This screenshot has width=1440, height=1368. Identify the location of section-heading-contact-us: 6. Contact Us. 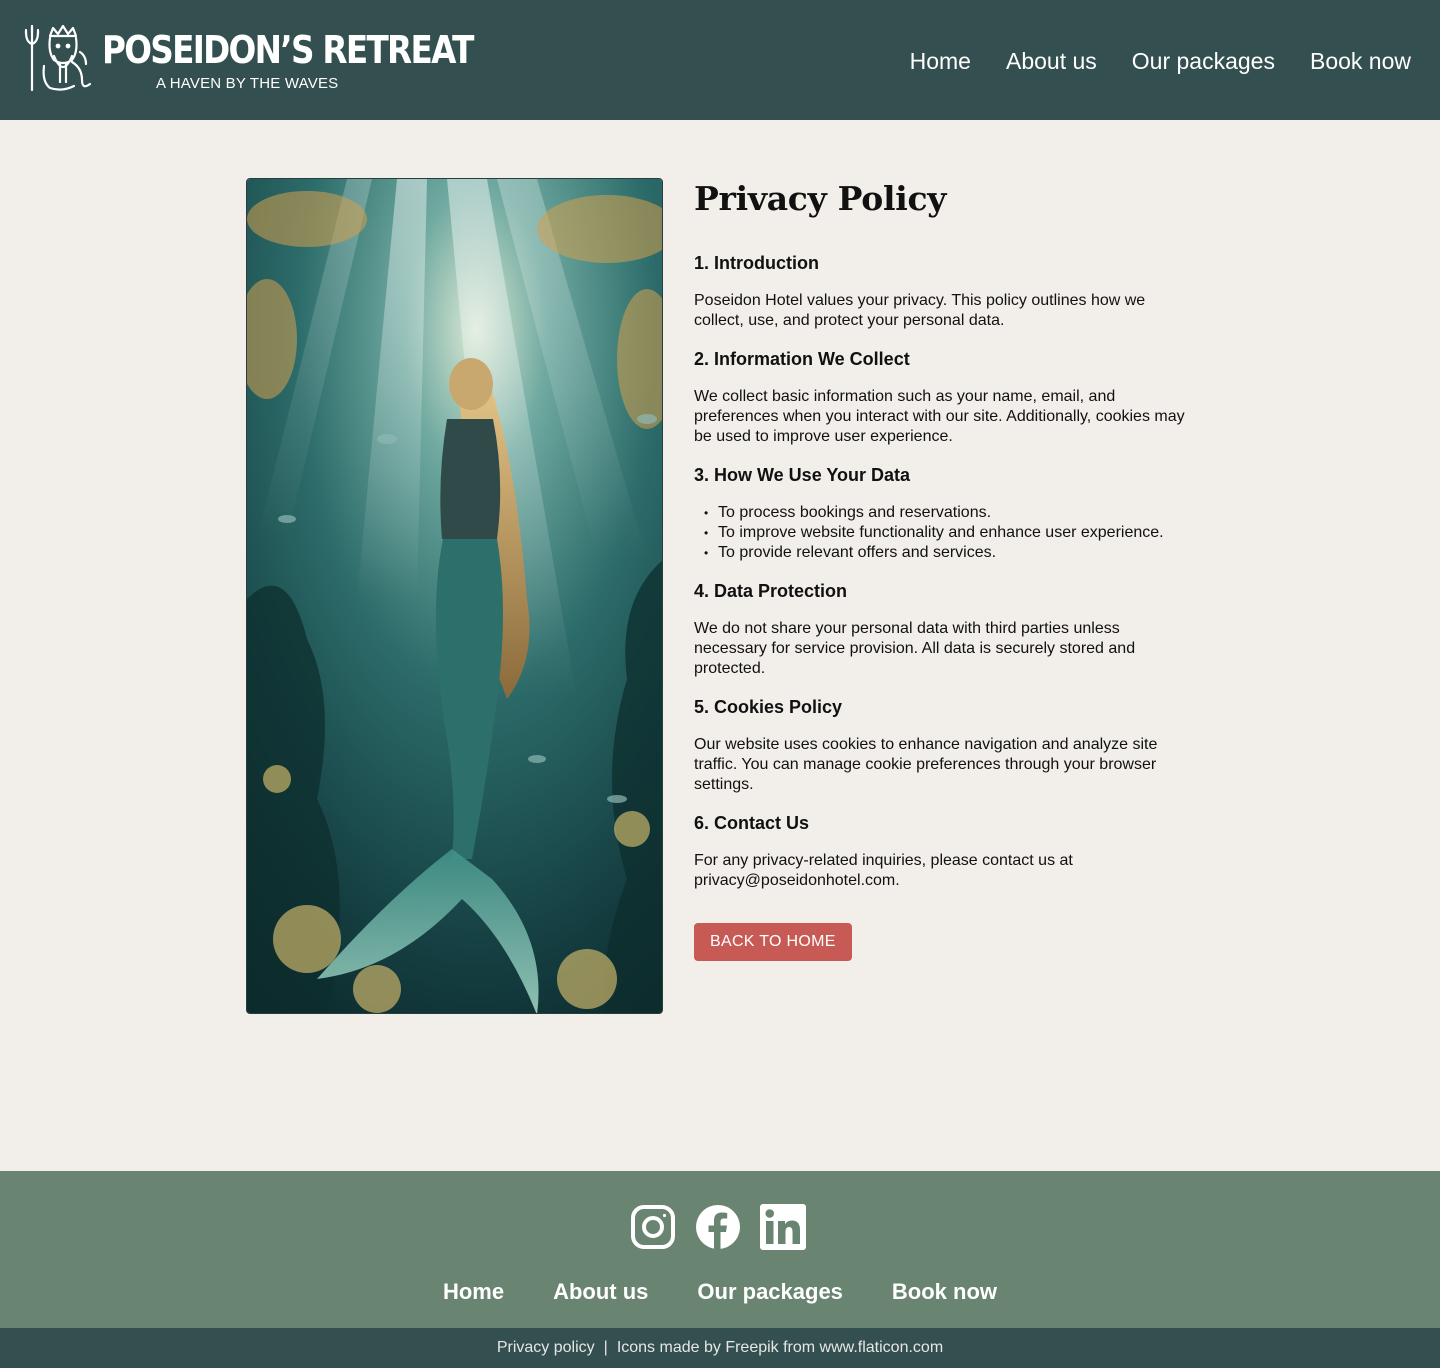
(752, 823).